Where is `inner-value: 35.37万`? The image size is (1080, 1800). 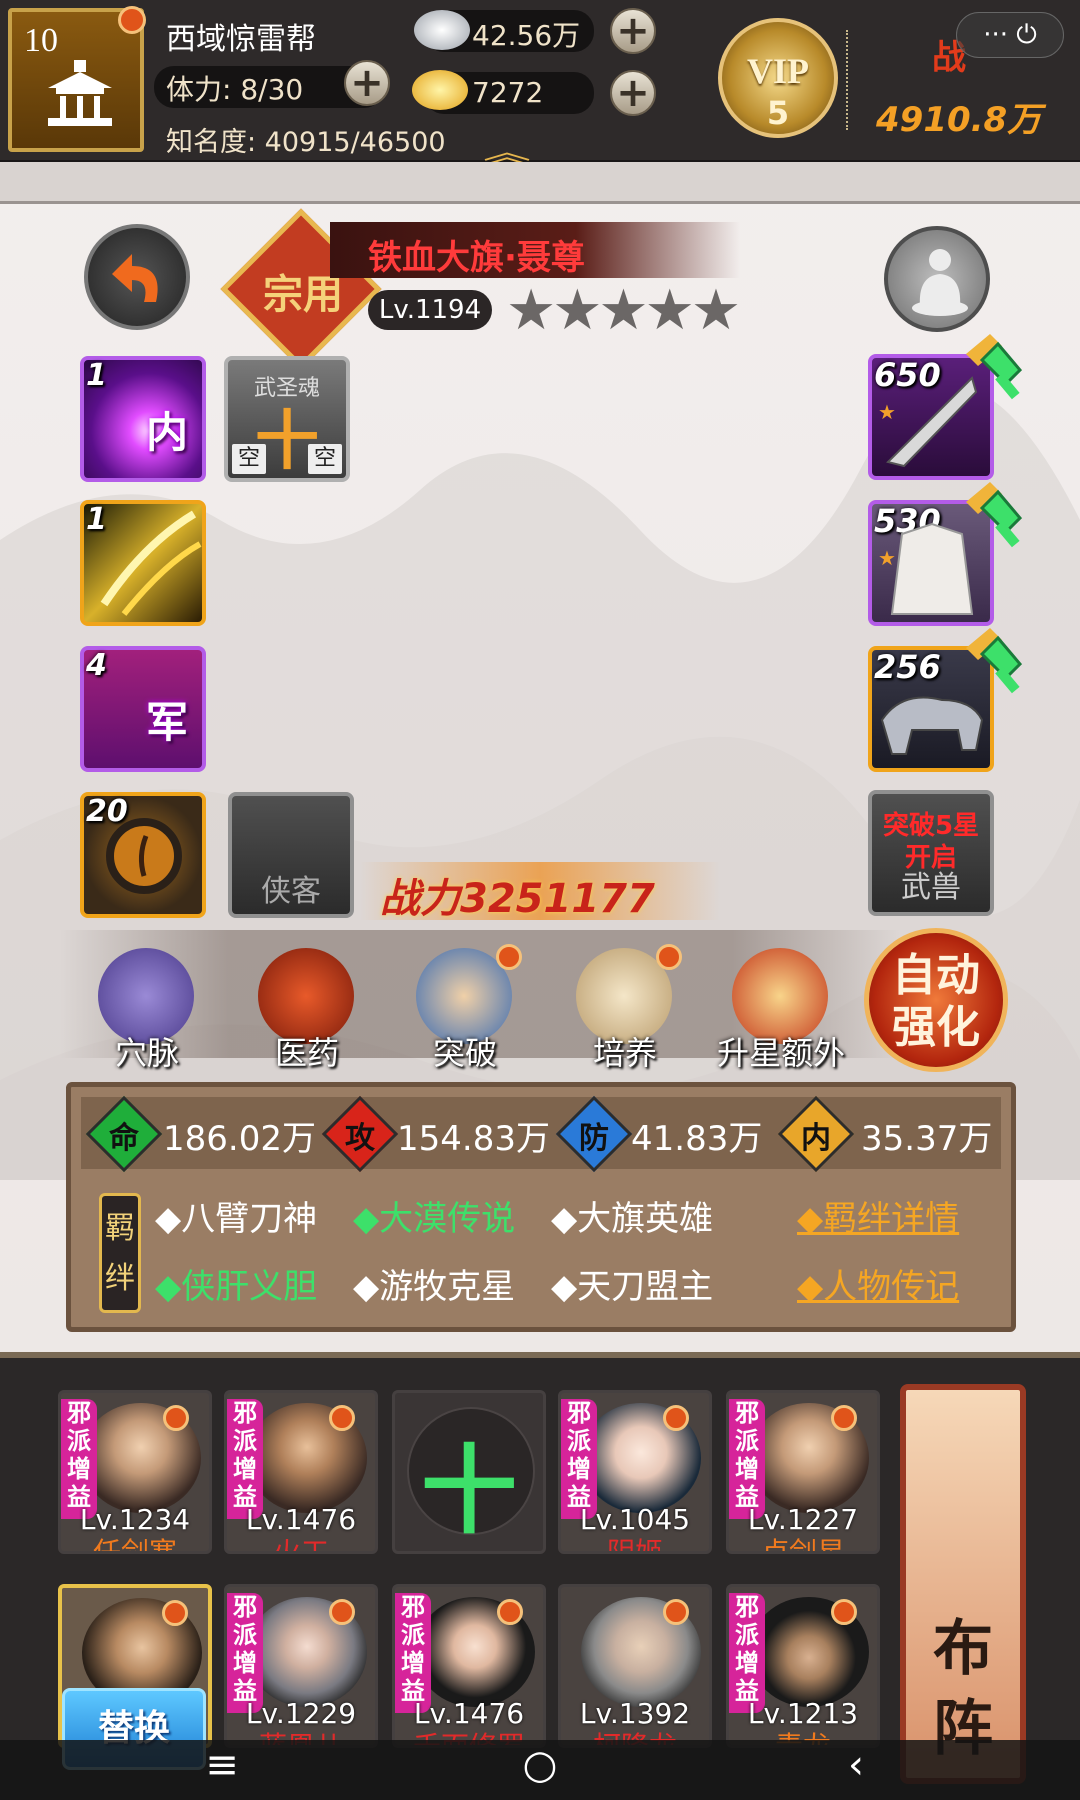 inner-value: 35.37万 is located at coordinates (927, 1139).